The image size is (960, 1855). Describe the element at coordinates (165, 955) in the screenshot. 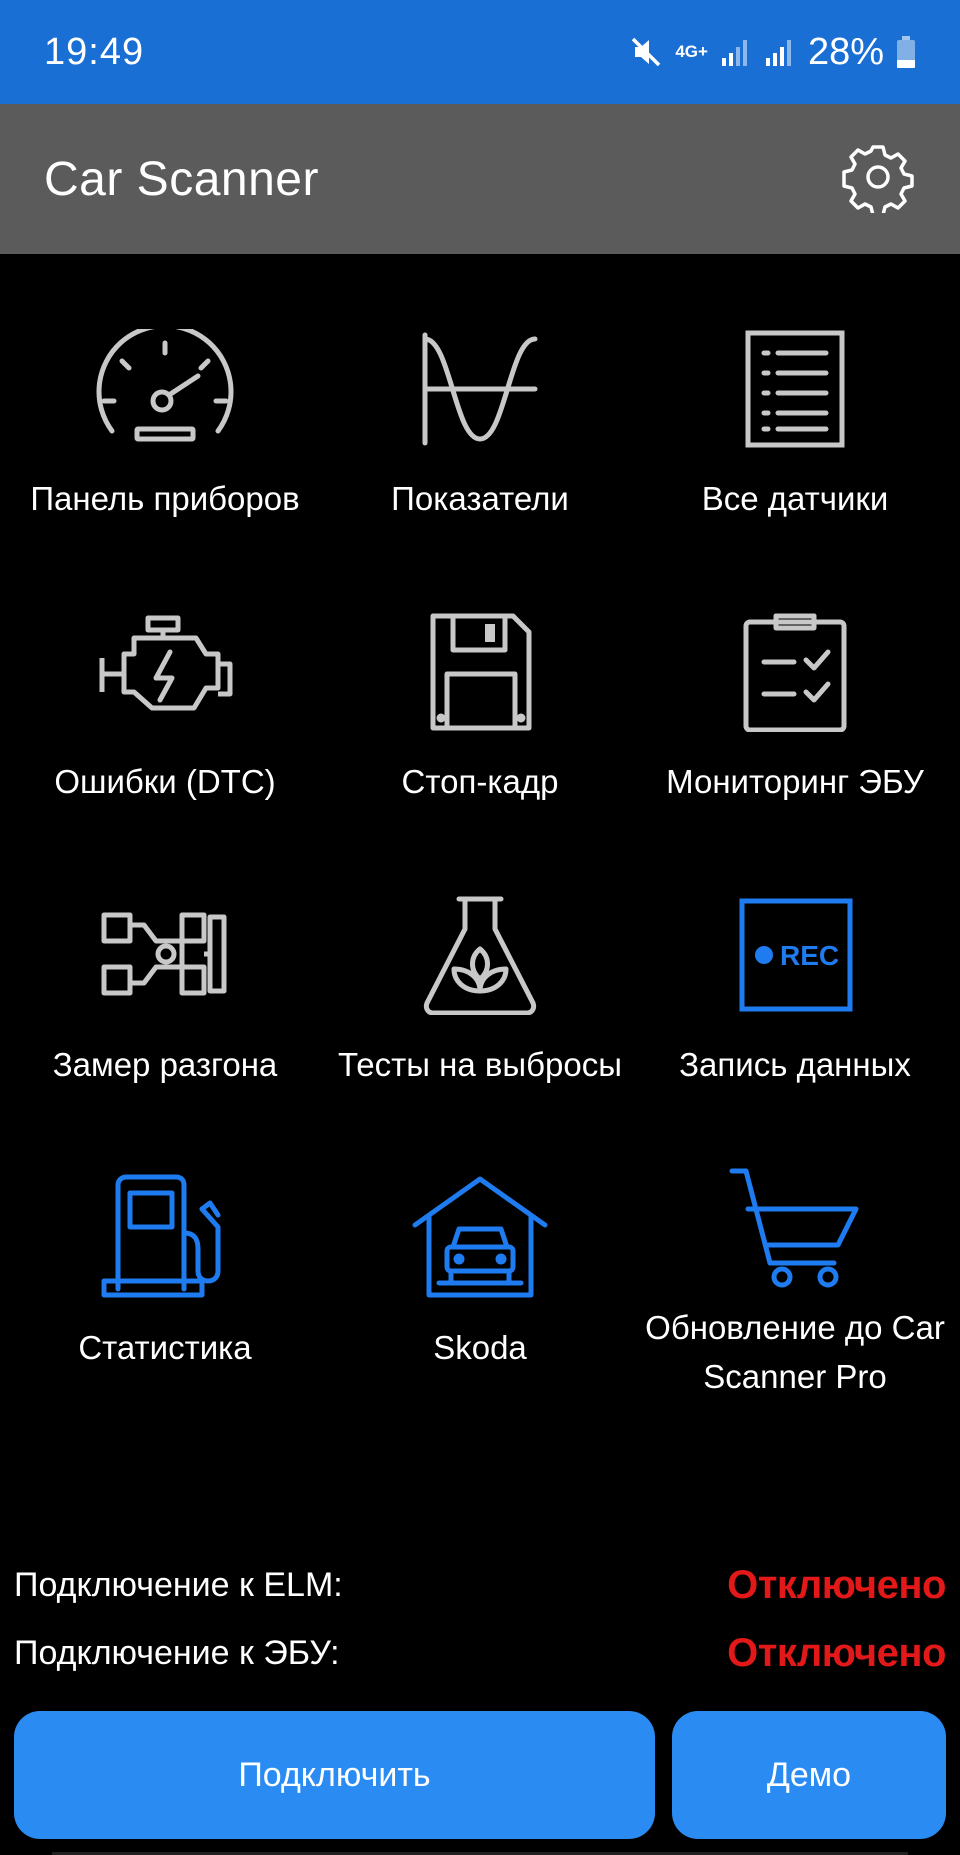

I see `race-car-icon` at that location.